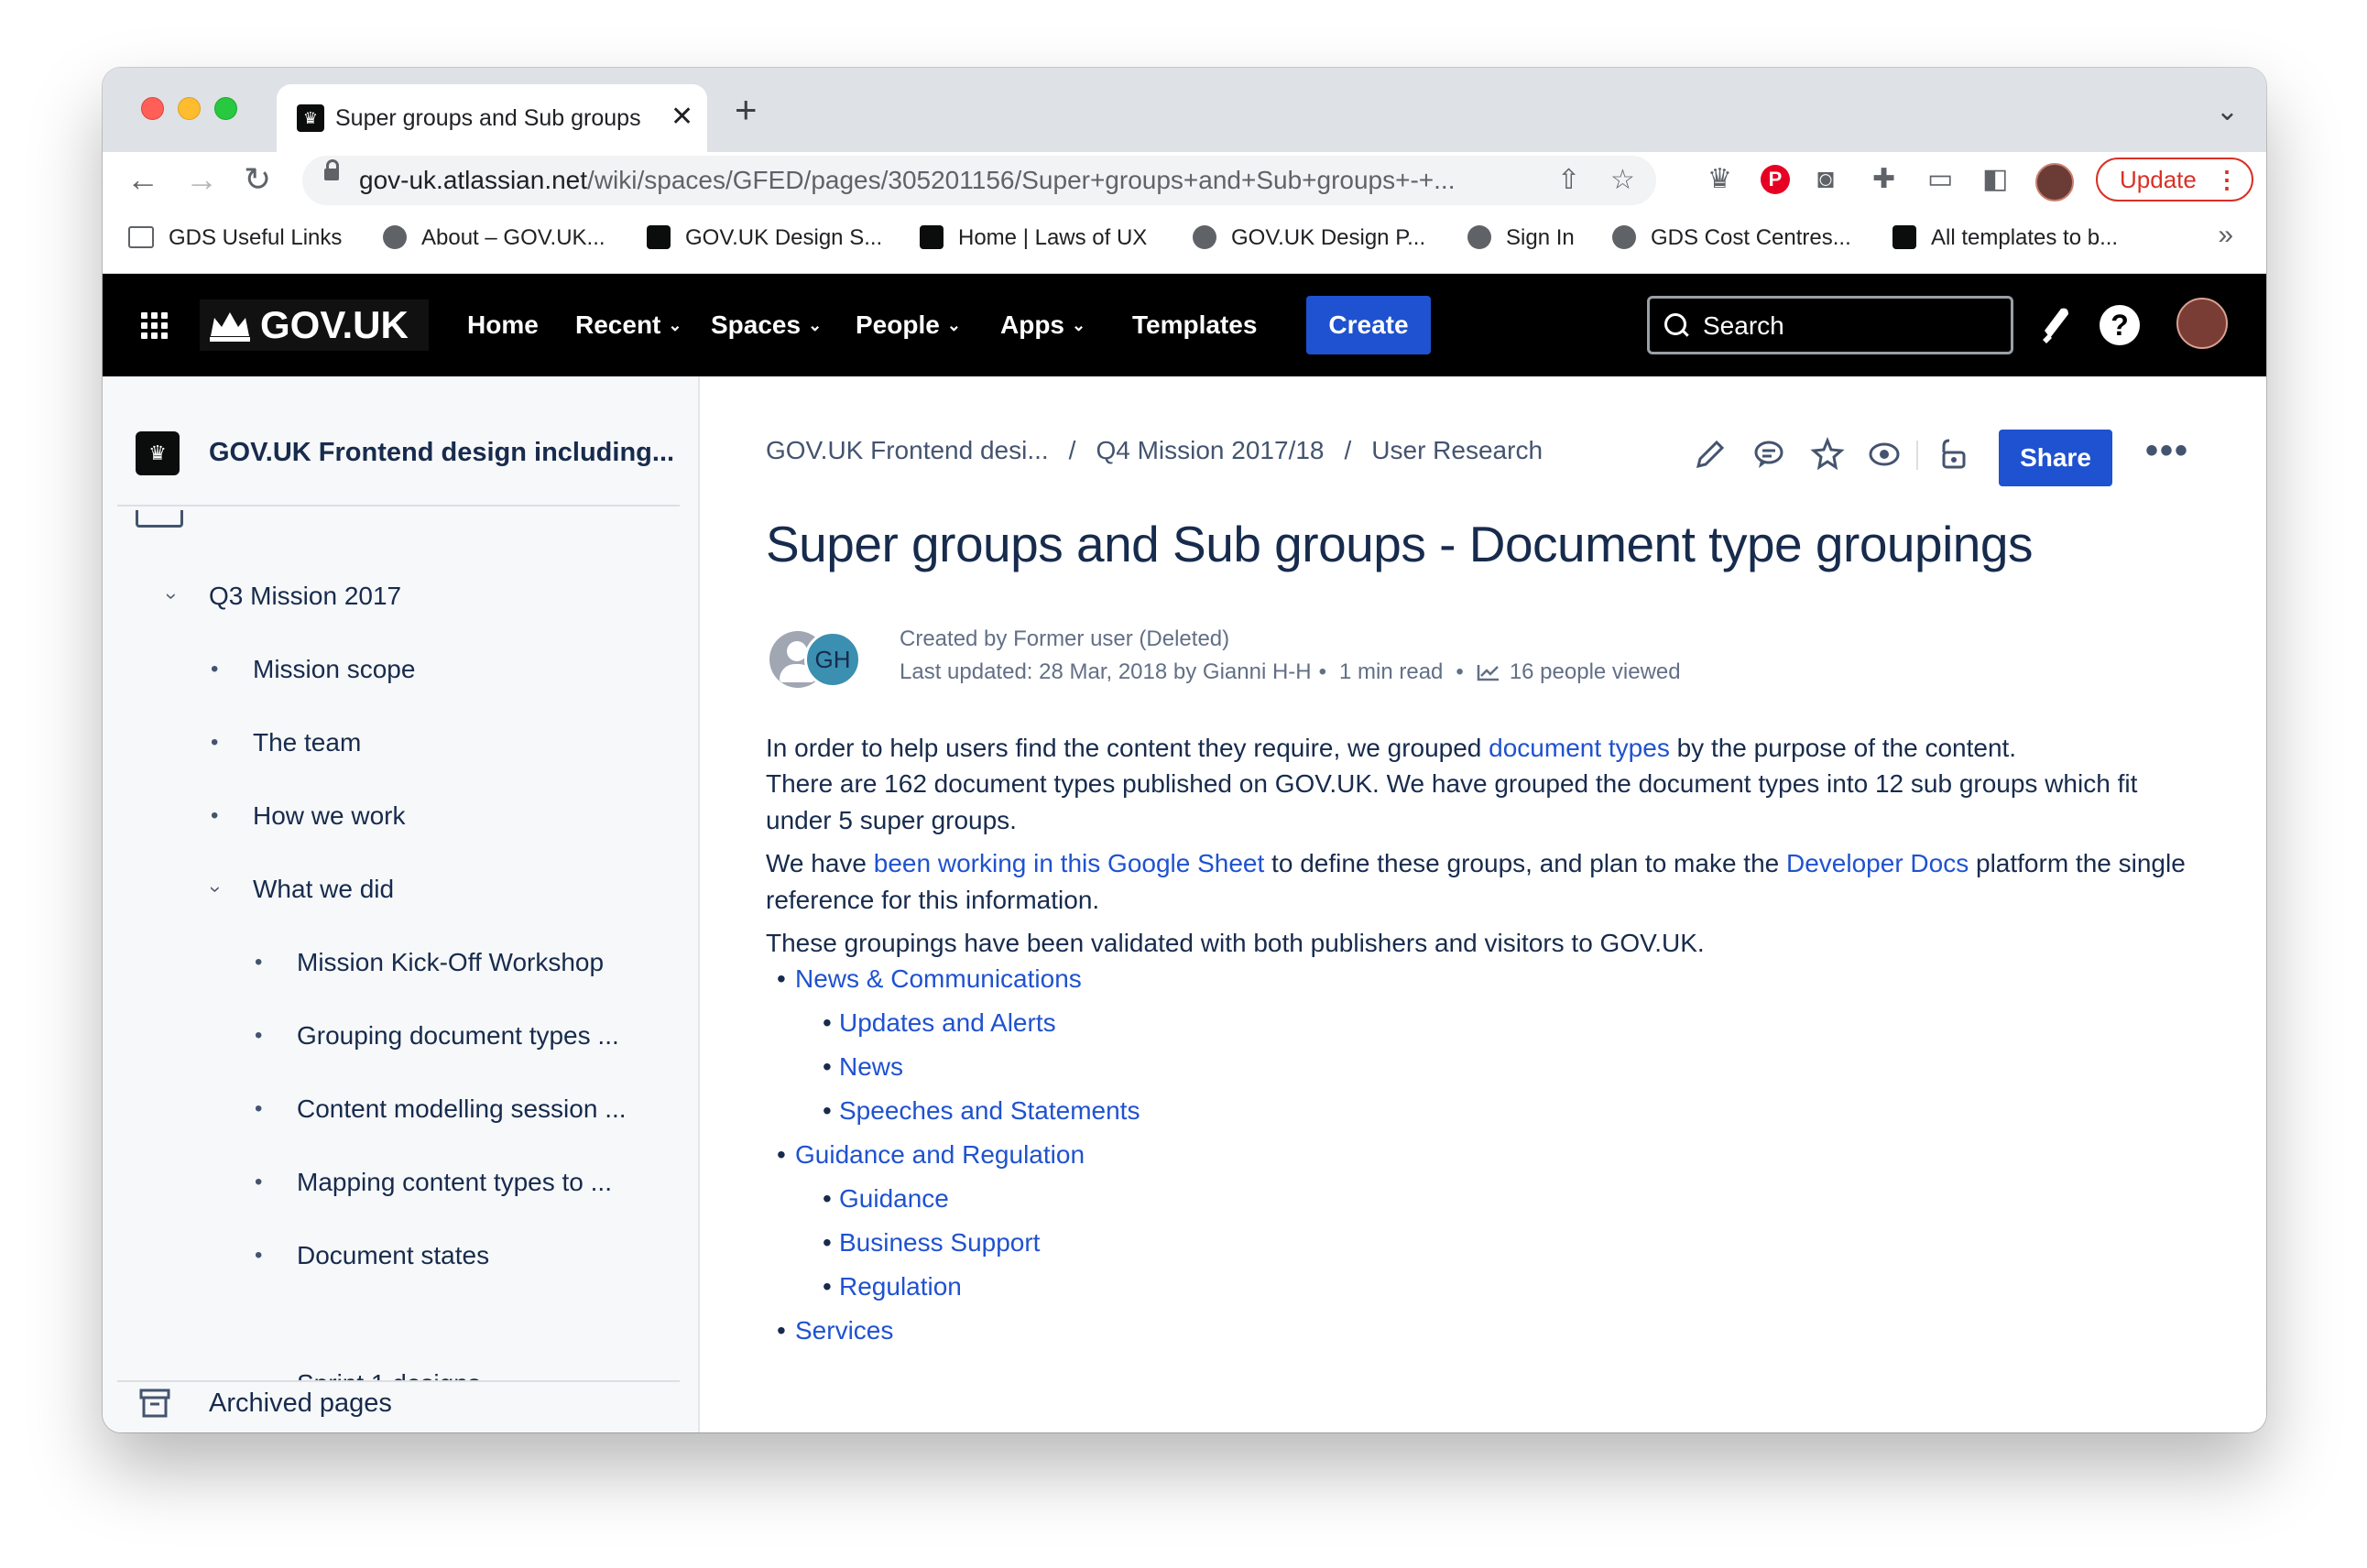 Image resolution: width=2367 pixels, height=1568 pixels. What do you see at coordinates (2055, 458) in the screenshot?
I see `share-button: Share` at bounding box center [2055, 458].